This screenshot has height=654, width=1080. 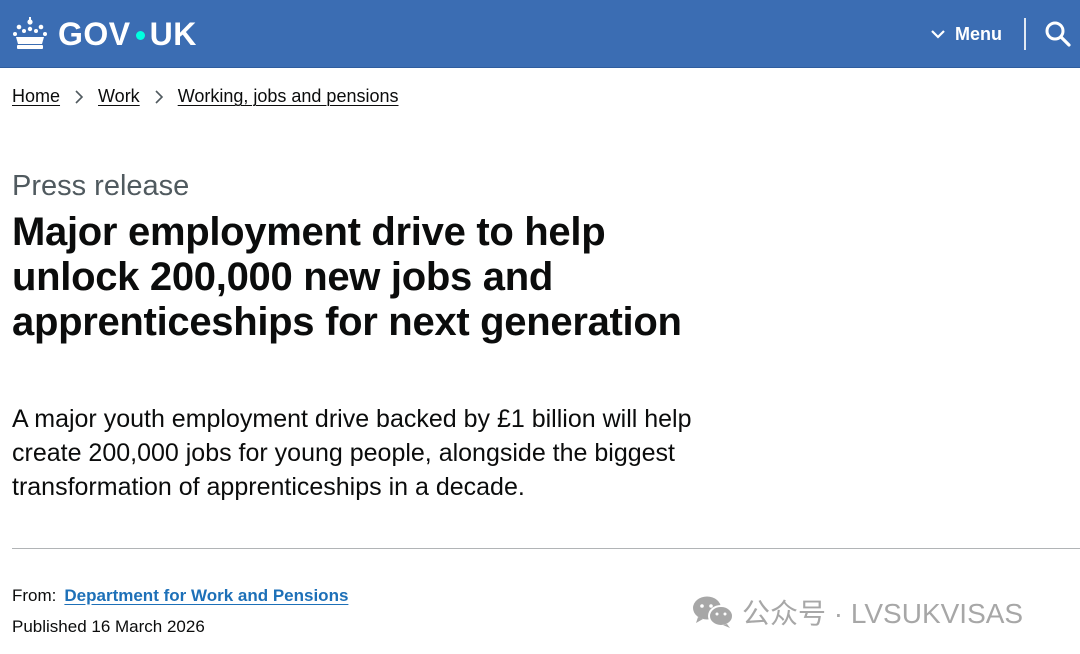 I want to click on watermark-text: 公众号 · LVSUKVISAS, so click(x=883, y=613).